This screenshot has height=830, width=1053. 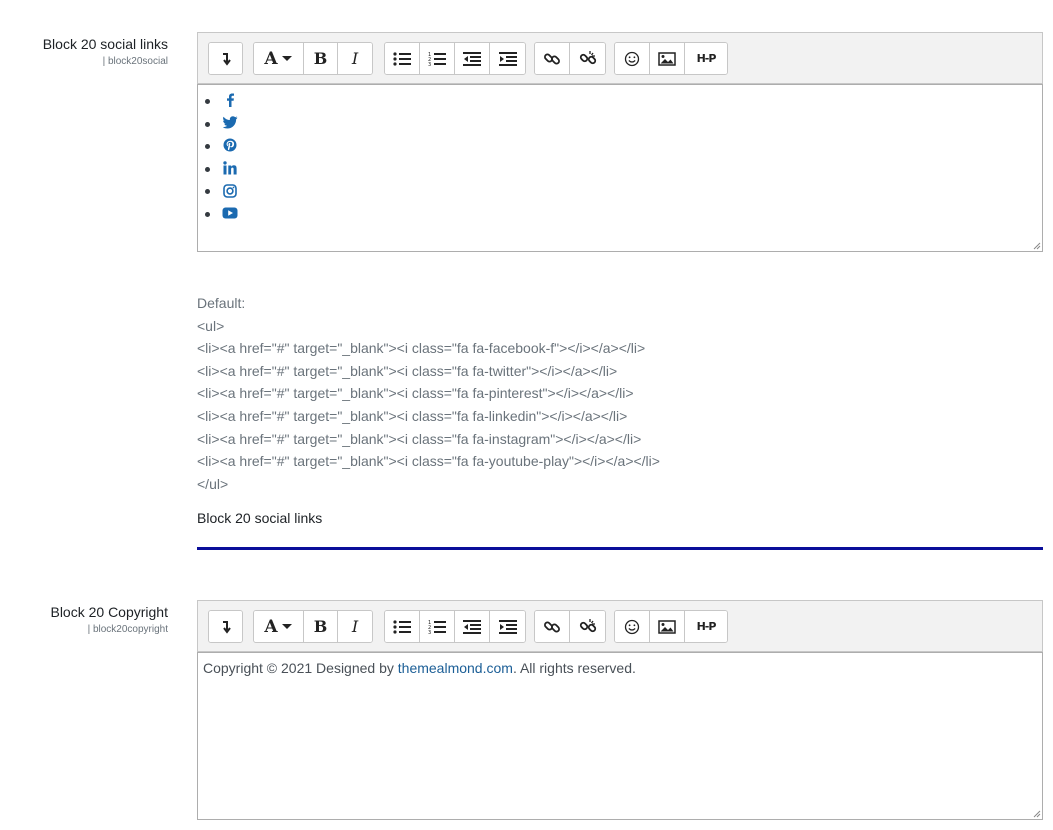 I want to click on setting-key: | block20social, so click(x=135, y=61).